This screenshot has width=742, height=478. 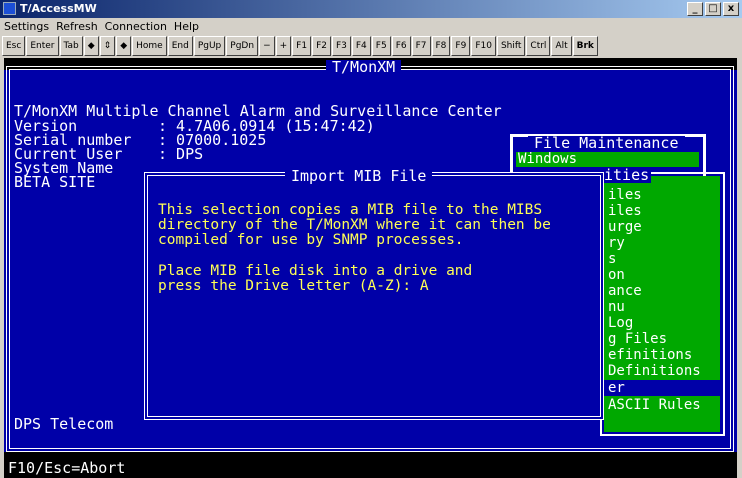 What do you see at coordinates (293, 286) in the screenshot?
I see `drive-letter-prompt: press the Drive letter (A-Z): A` at bounding box center [293, 286].